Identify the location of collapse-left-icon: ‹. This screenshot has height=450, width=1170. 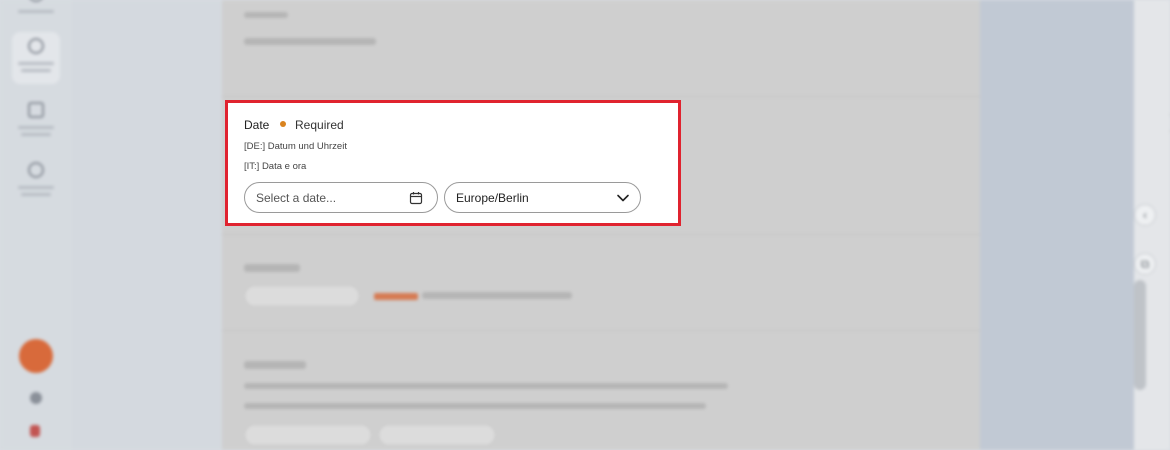
(1145, 215).